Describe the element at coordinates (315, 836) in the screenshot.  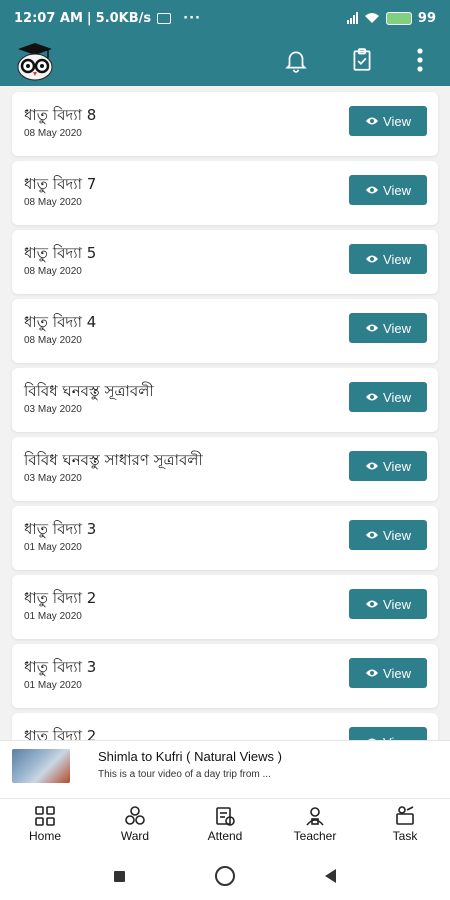
I see `nav-label: Teacher` at that location.